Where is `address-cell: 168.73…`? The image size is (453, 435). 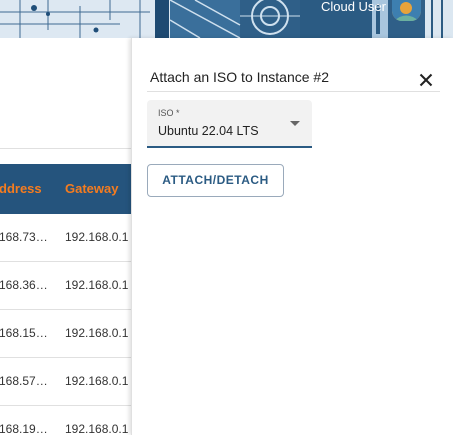
address-cell: 168.73… is located at coordinates (24, 237).